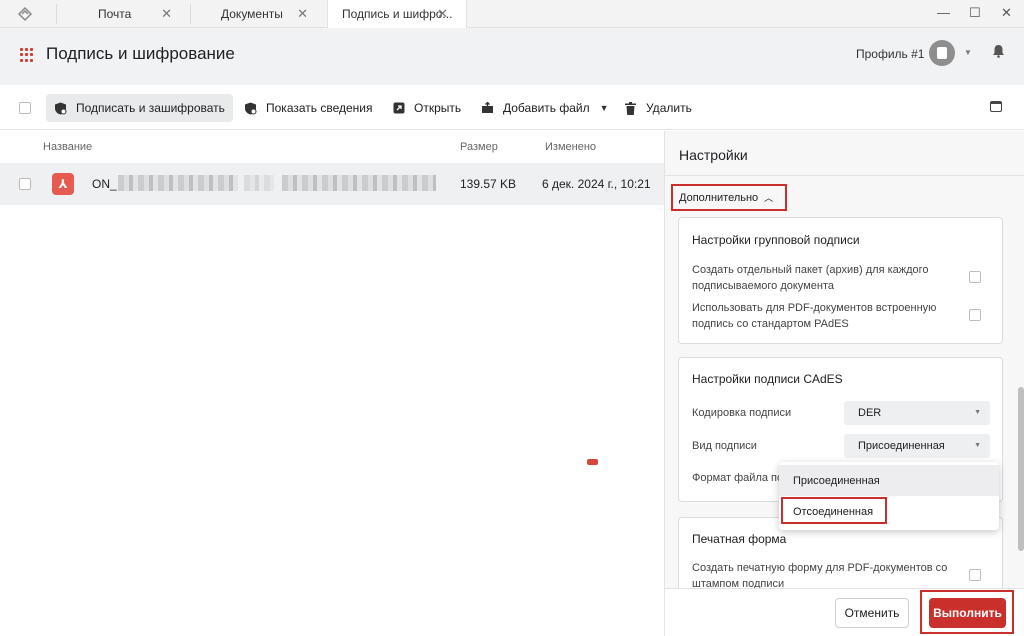 The image size is (1024, 636). Describe the element at coordinates (25, 184) in the screenshot. I see `row-checkbox` at that location.